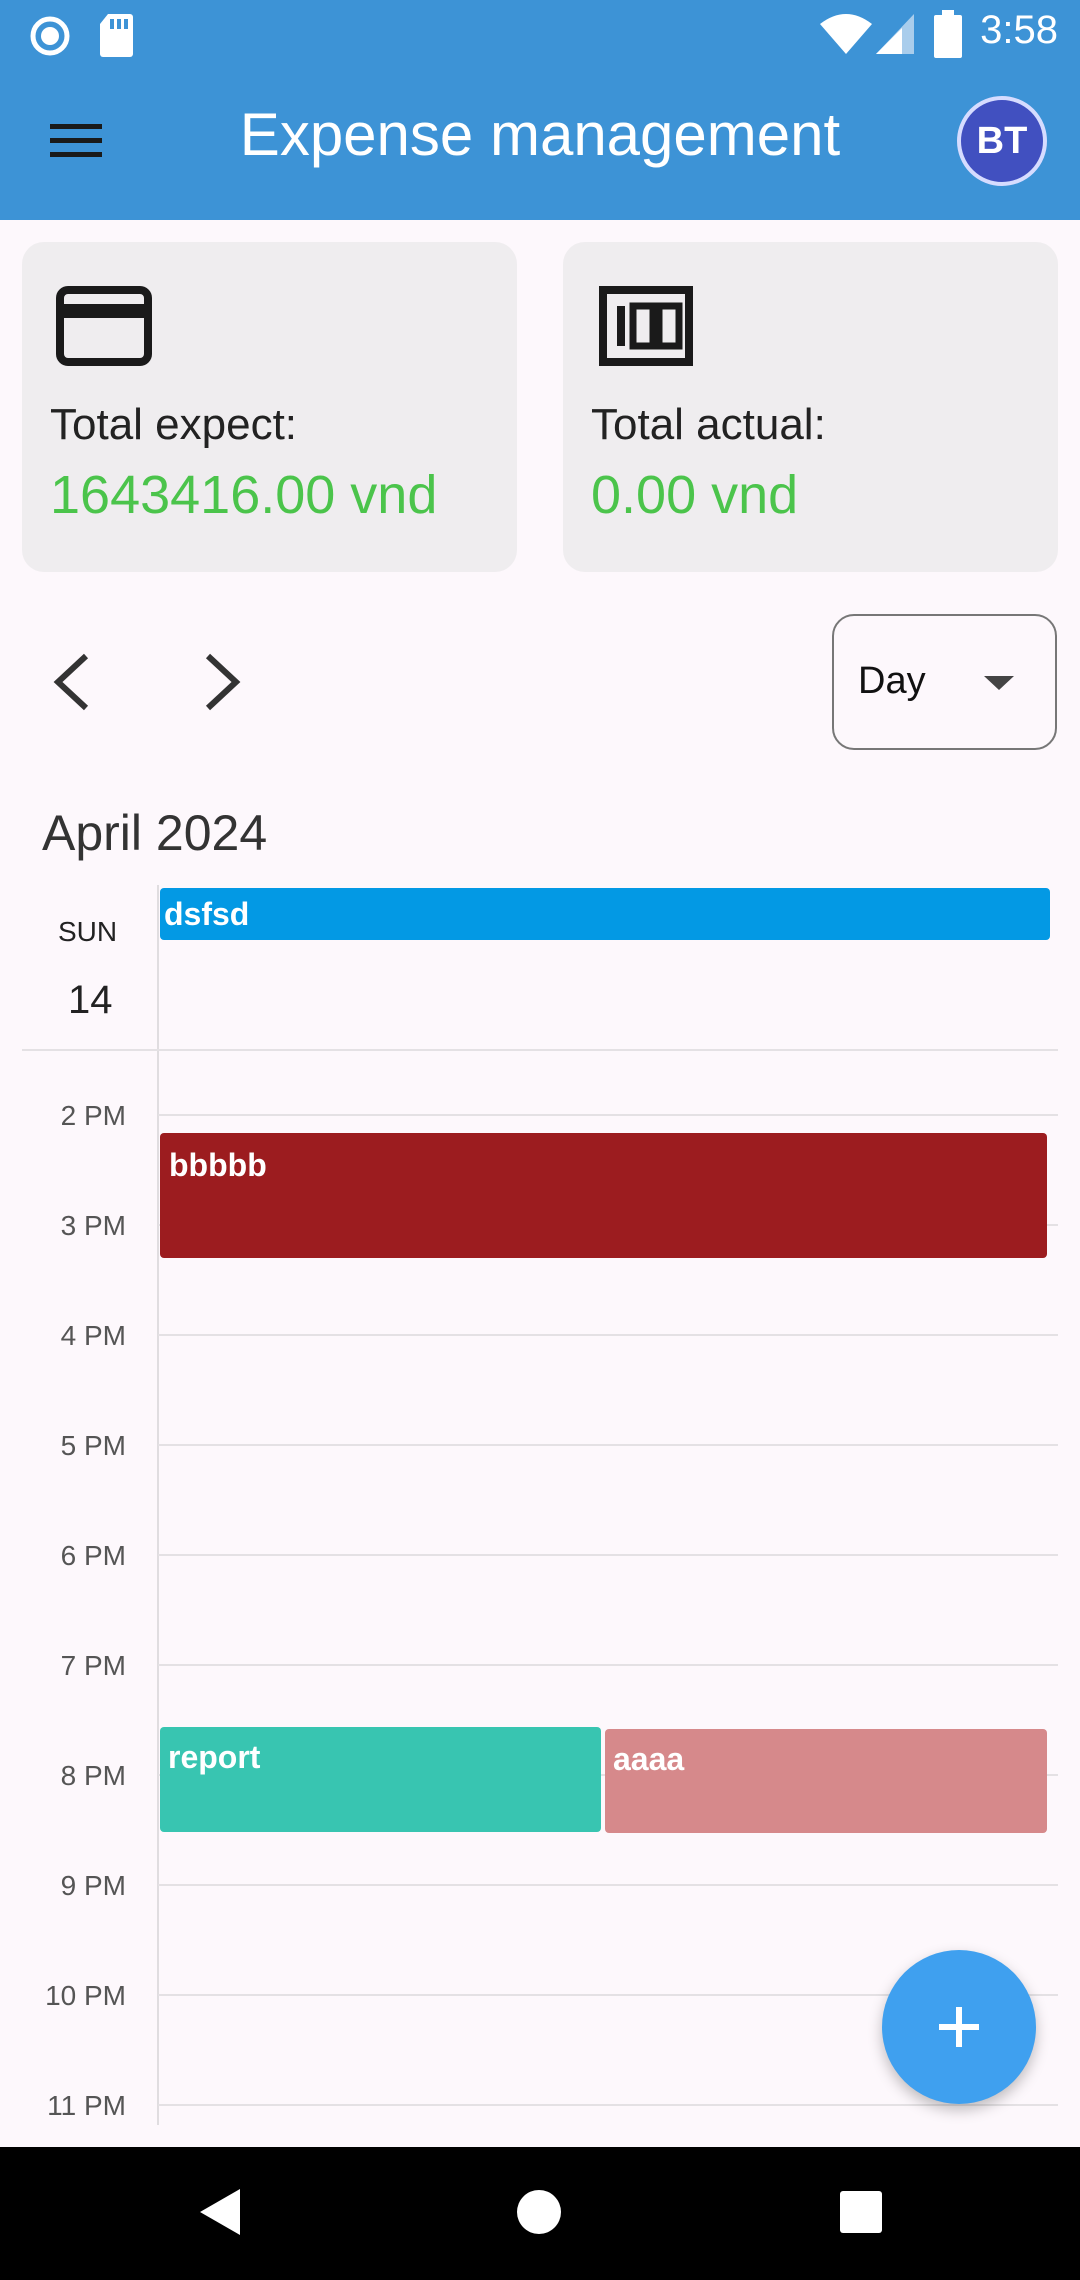  What do you see at coordinates (50, 36) in the screenshot?
I see `app-notification-icon` at bounding box center [50, 36].